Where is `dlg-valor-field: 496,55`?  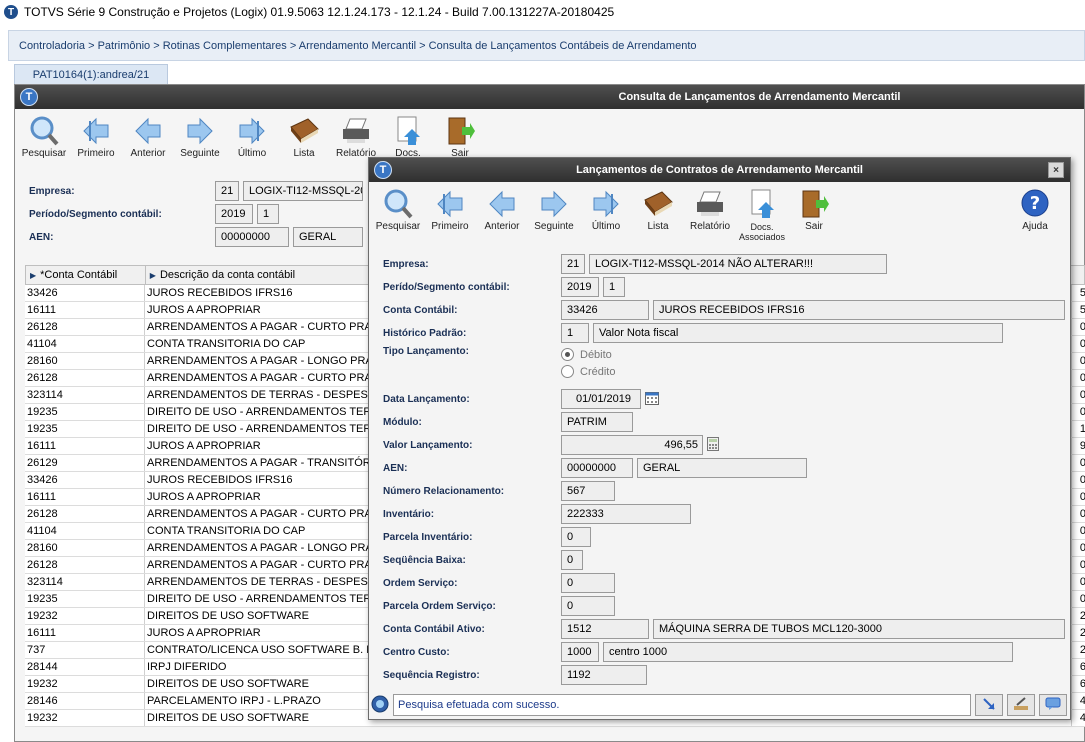 dlg-valor-field: 496,55 is located at coordinates (632, 445).